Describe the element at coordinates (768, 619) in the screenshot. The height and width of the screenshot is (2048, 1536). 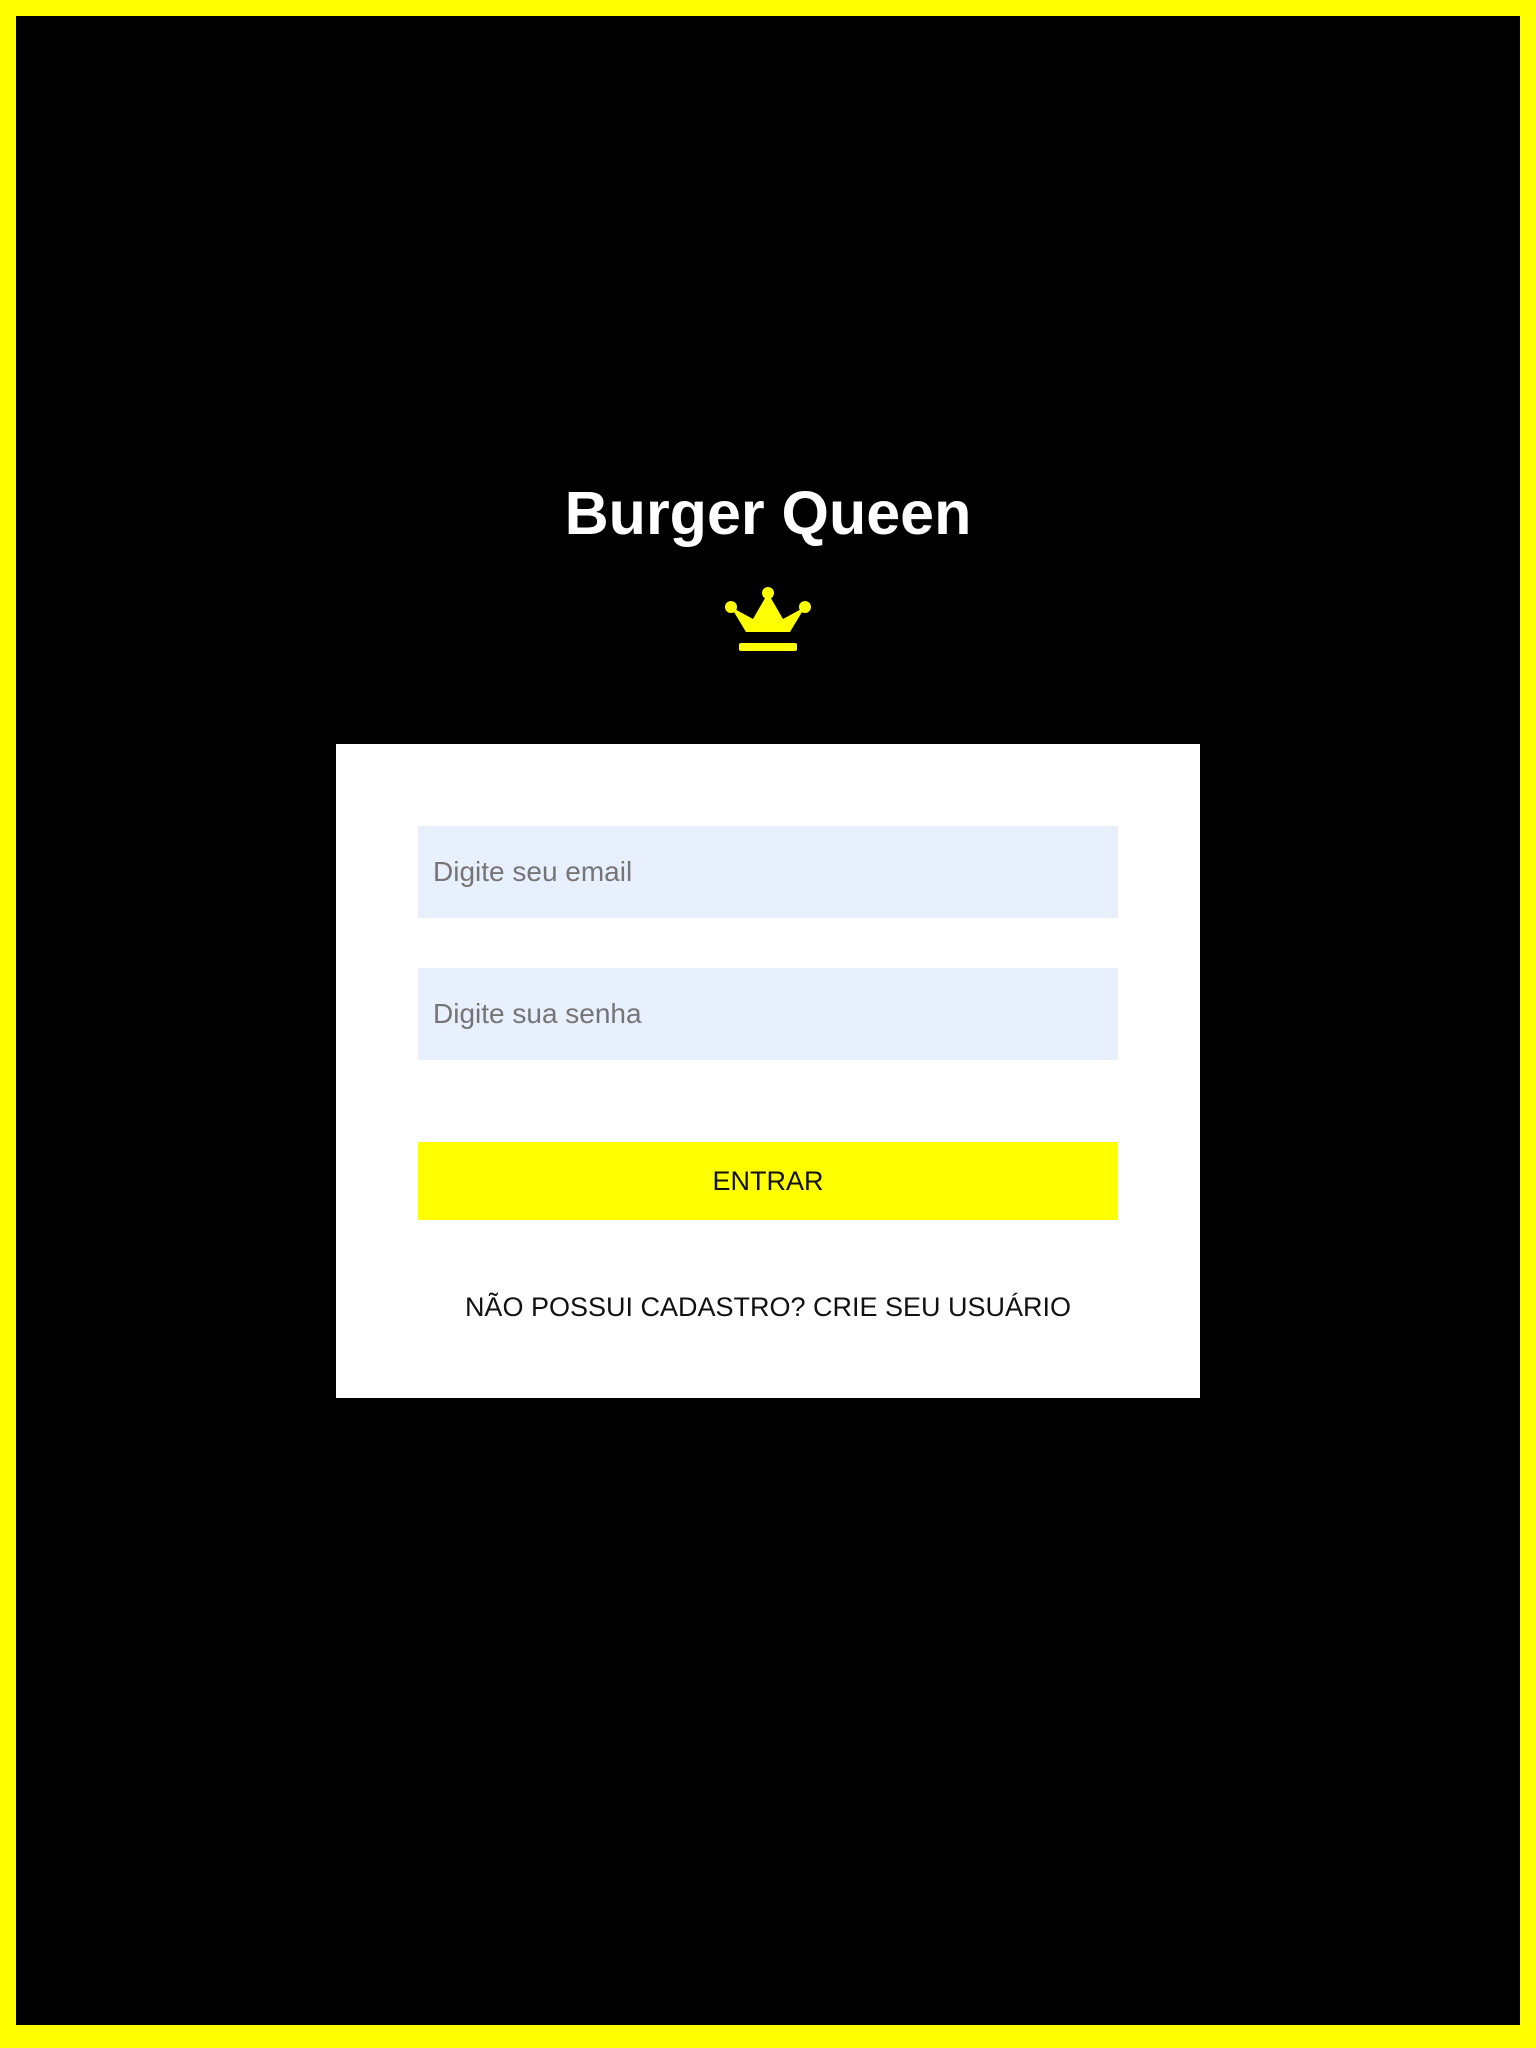
I see `crown-icon` at that location.